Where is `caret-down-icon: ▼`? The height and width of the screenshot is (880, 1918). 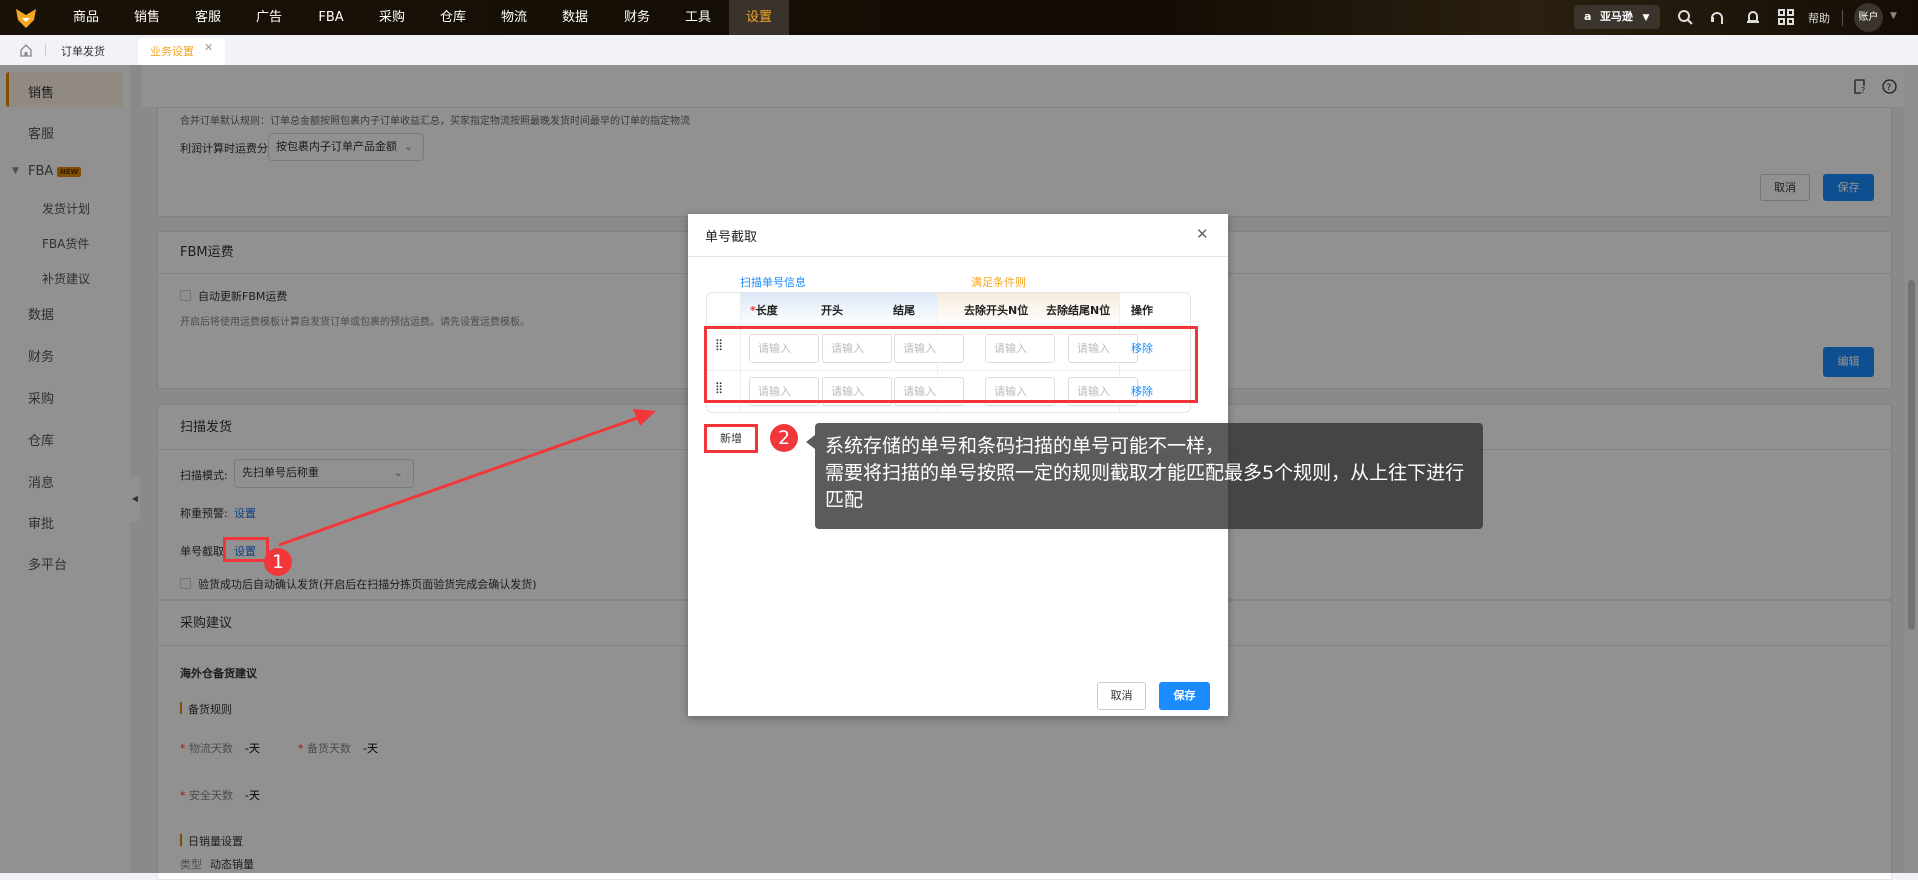 caret-down-icon: ▼ is located at coordinates (1646, 18).